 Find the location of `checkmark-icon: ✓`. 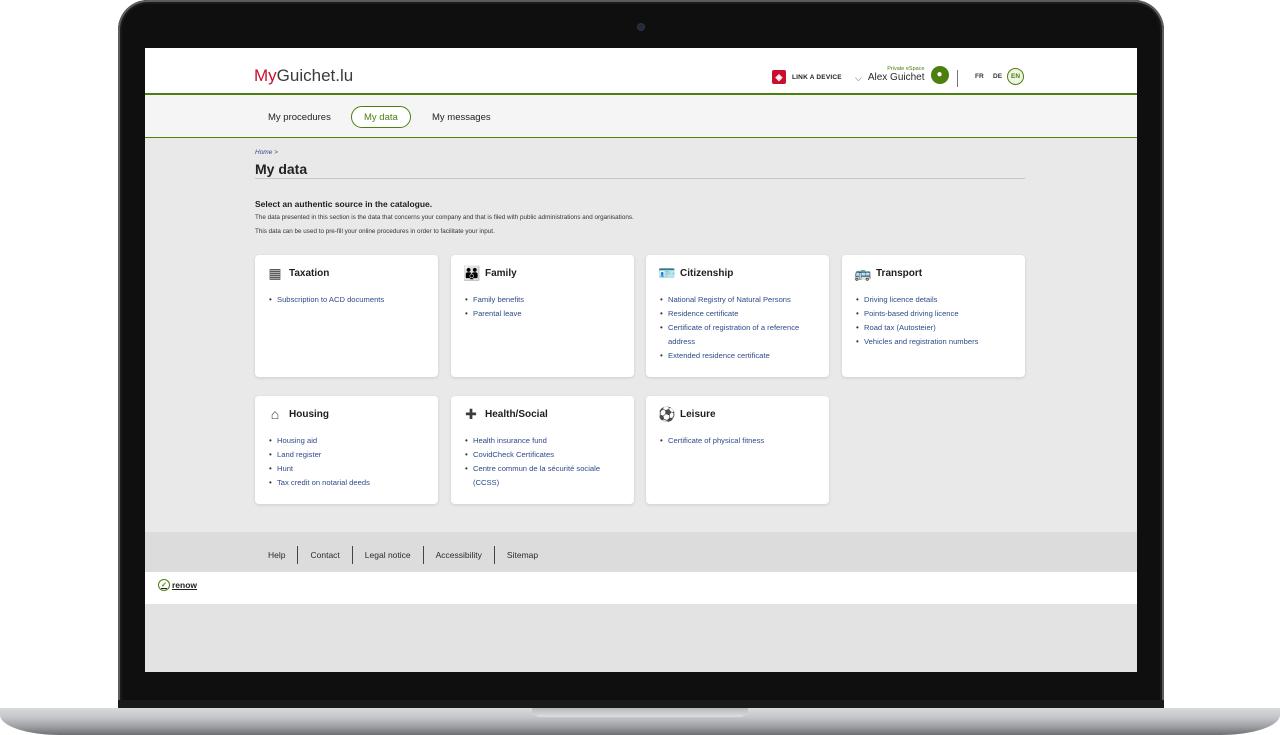

checkmark-icon: ✓ is located at coordinates (164, 585).